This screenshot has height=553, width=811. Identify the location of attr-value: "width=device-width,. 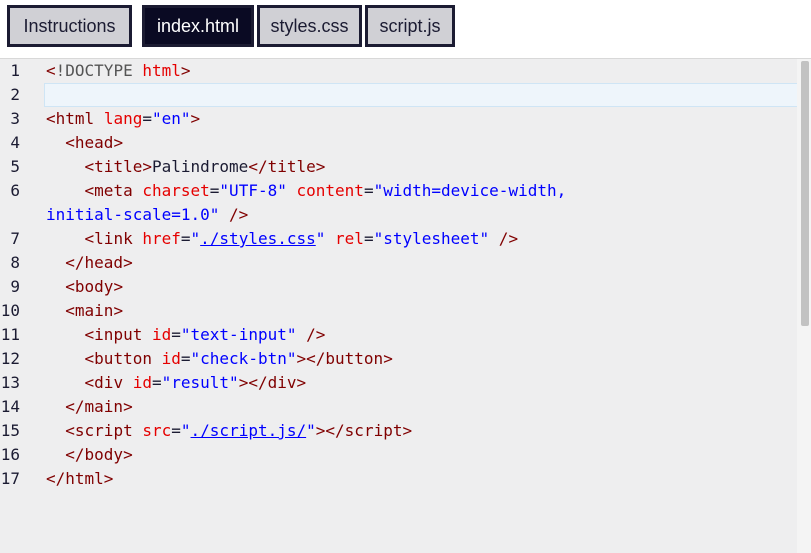
(470, 190).